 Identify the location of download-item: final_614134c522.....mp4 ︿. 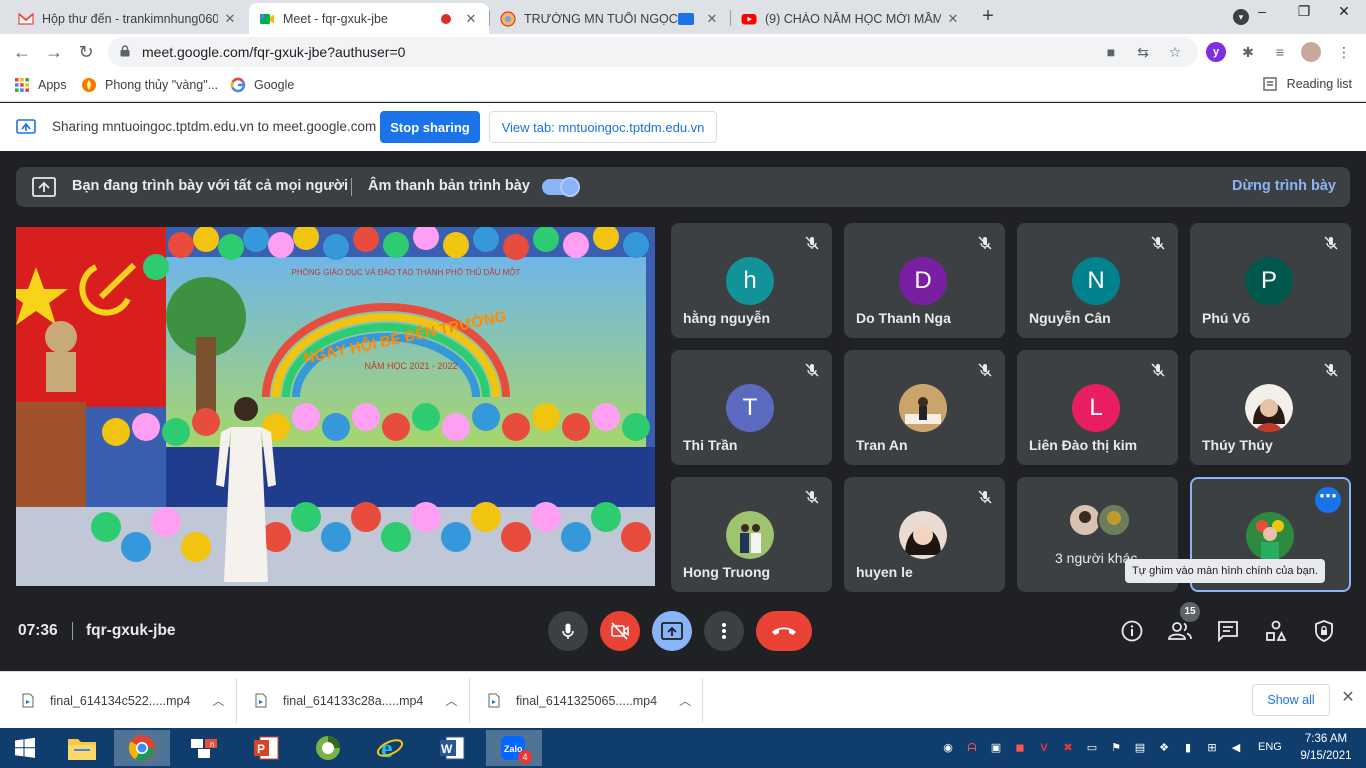
(123, 700).